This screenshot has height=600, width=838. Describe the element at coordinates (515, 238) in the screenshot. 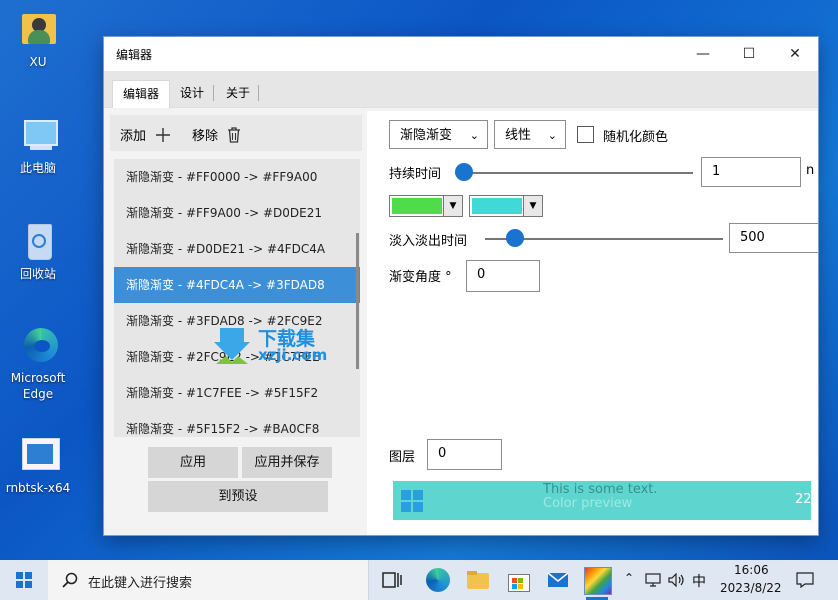

I see `fade-slider-thumb` at that location.